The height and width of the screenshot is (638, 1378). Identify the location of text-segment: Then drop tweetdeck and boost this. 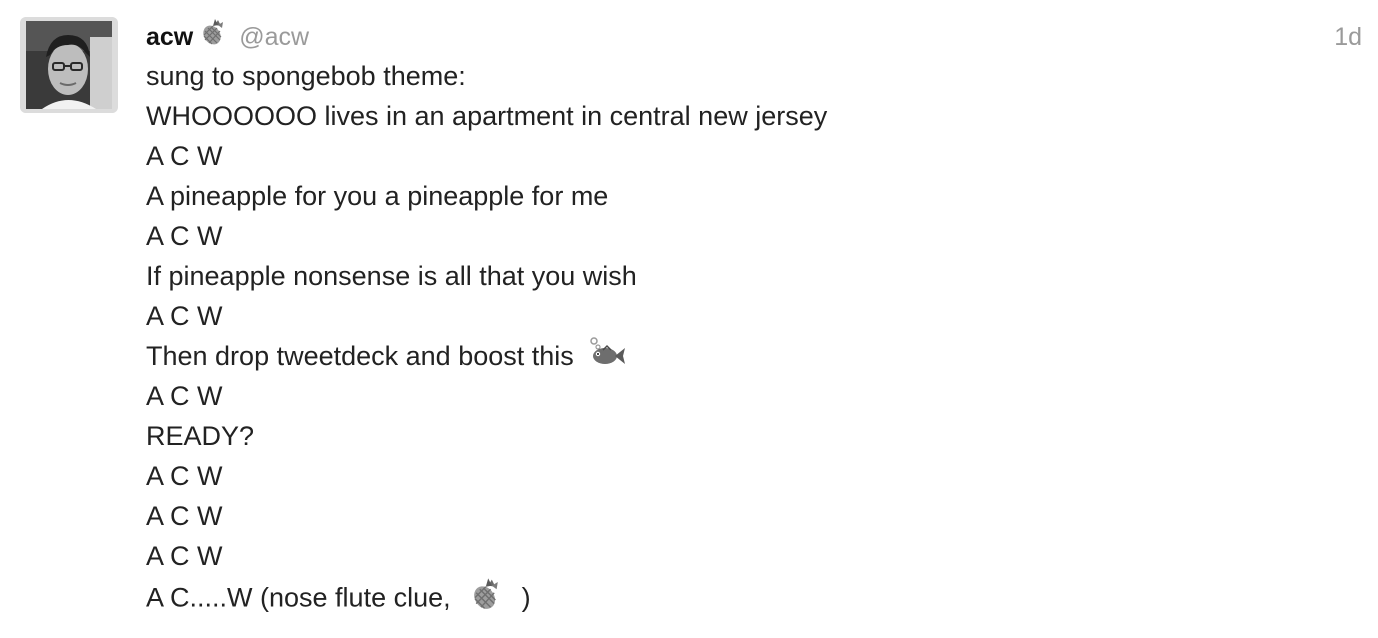
(360, 356).